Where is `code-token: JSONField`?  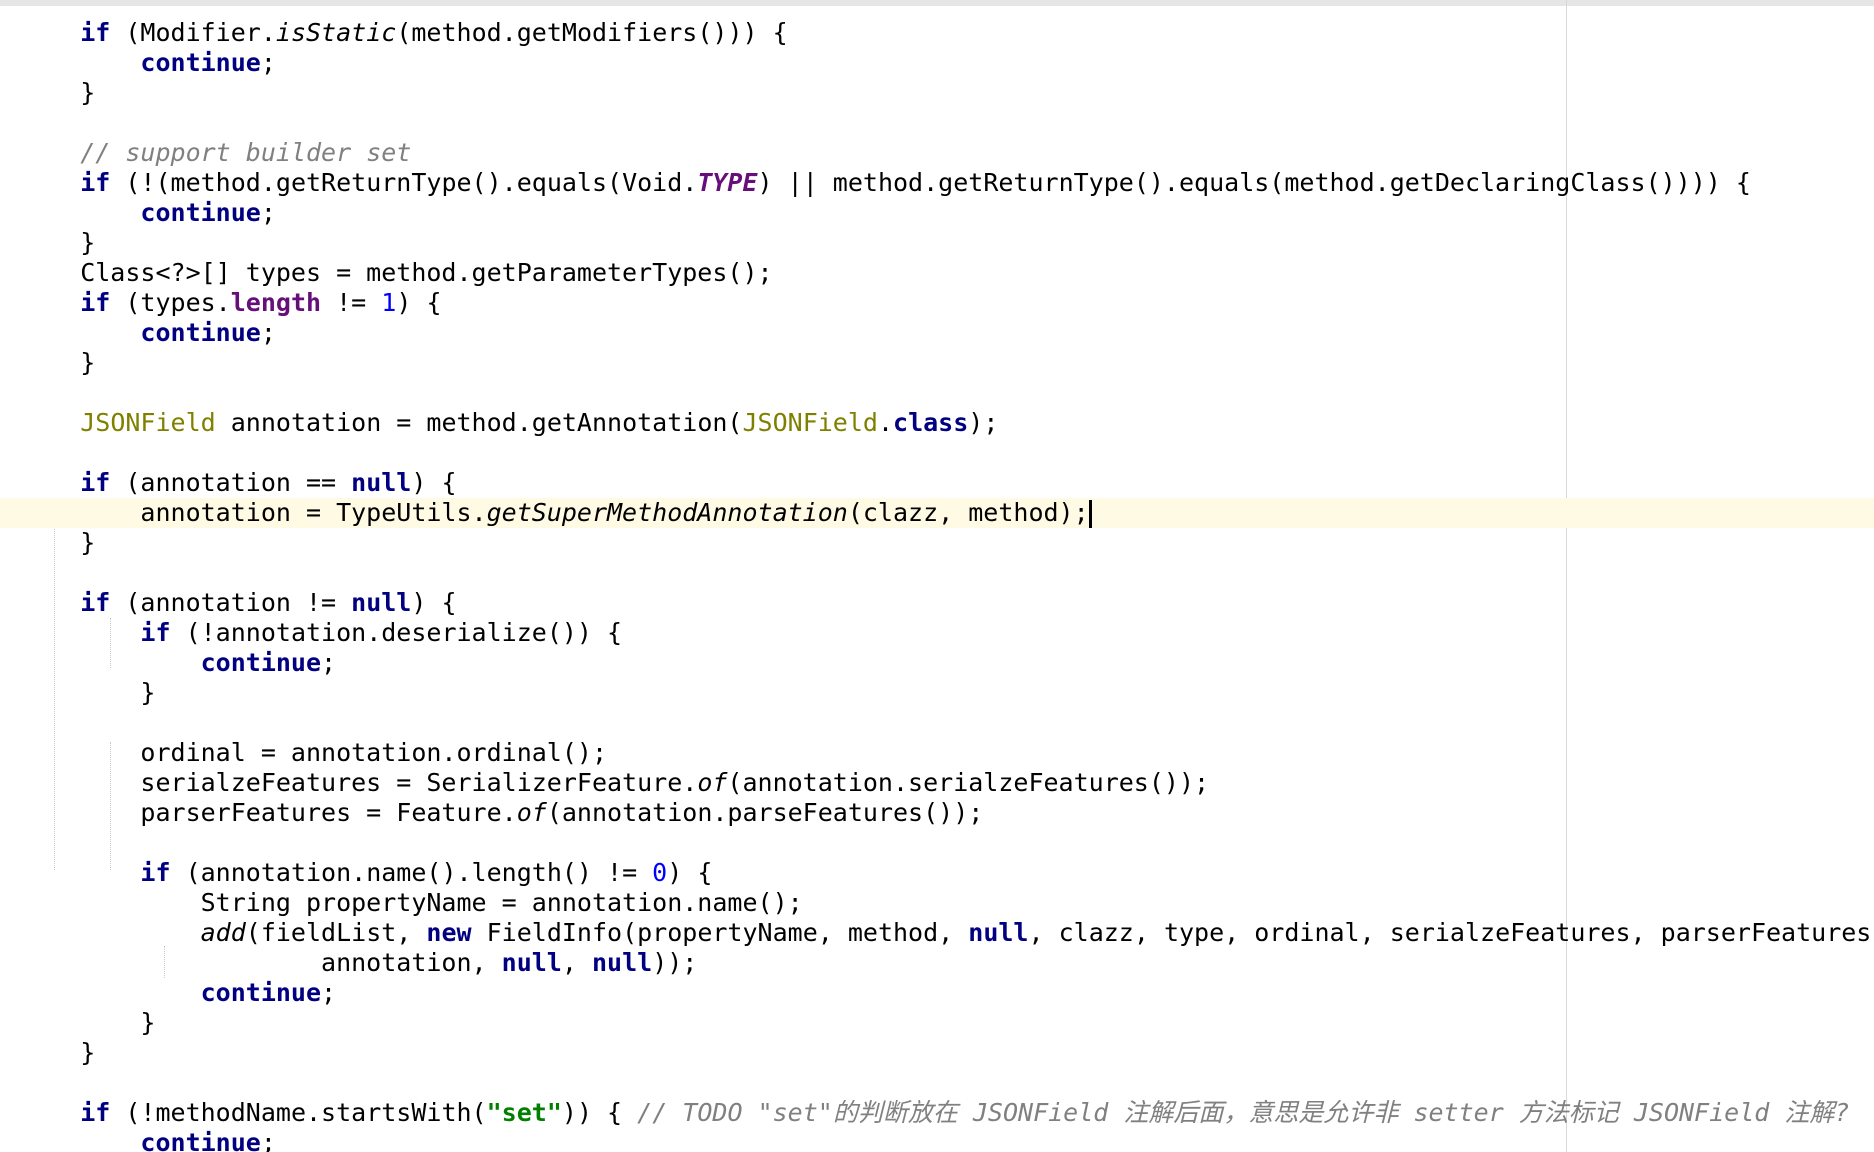
code-token: JSONField is located at coordinates (148, 422).